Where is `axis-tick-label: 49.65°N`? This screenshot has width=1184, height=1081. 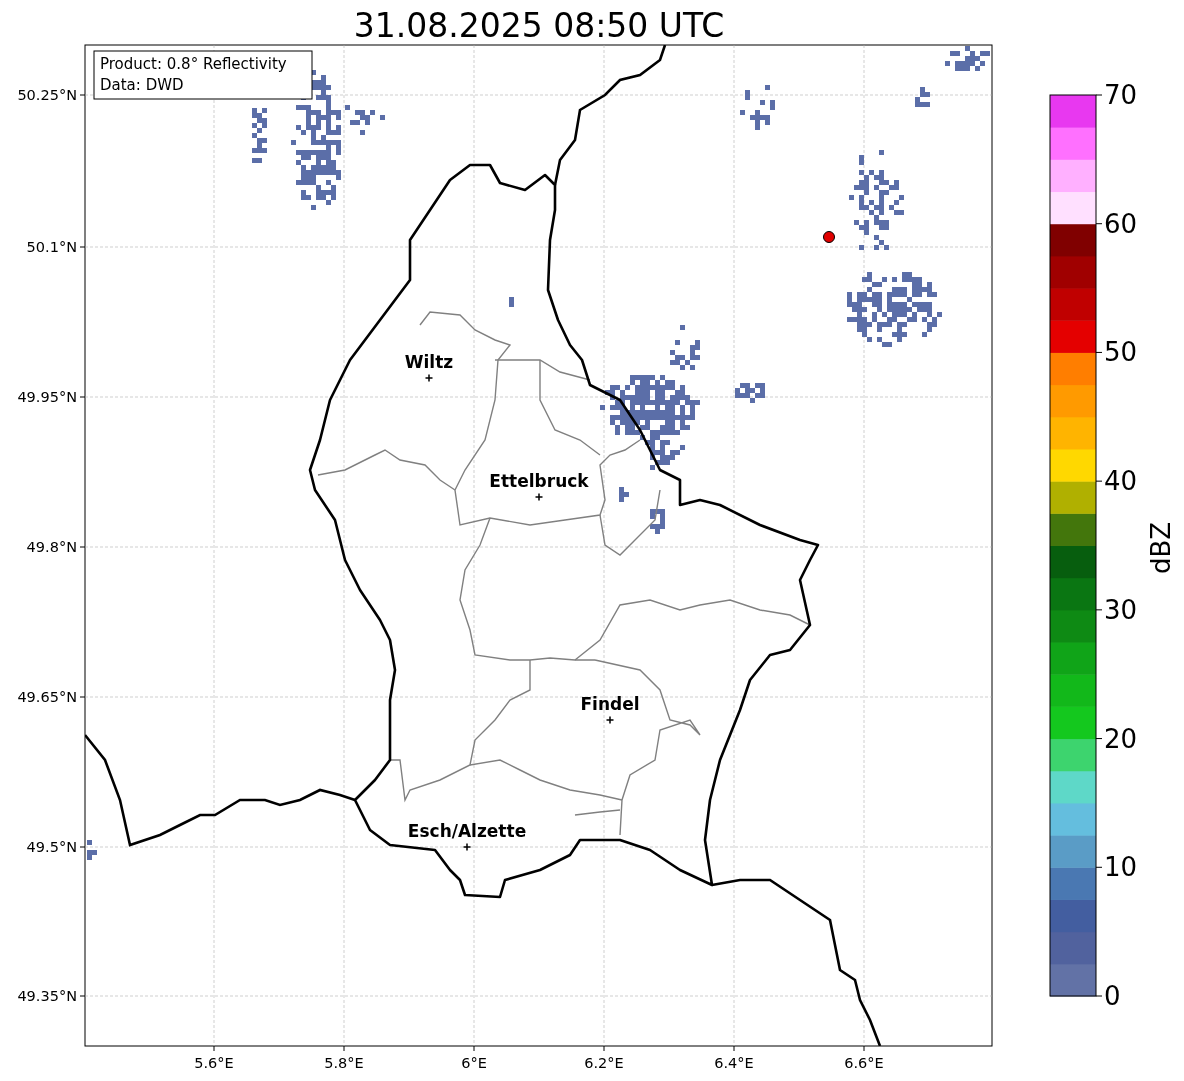 axis-tick-label: 49.65°N is located at coordinates (47, 697).